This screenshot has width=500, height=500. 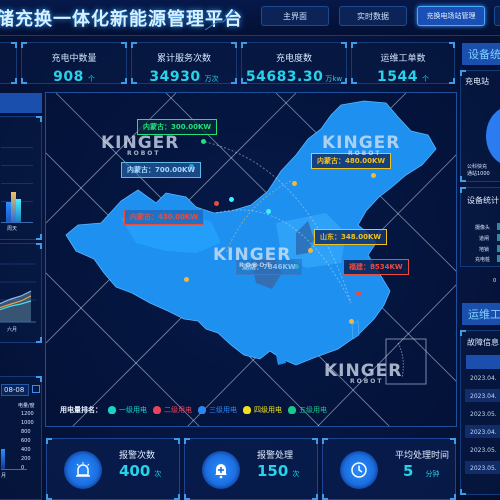 I want to click on axis-tick: 1200, so click(x=27, y=414).